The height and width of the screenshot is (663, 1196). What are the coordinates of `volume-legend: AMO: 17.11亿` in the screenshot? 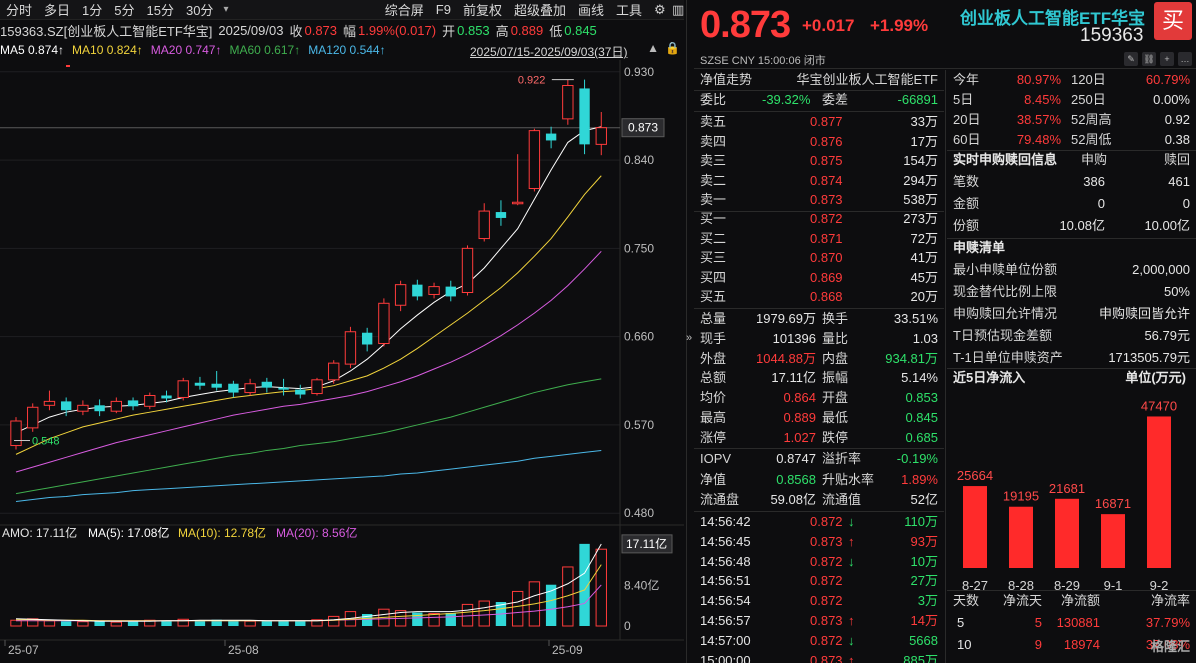 It's located at (39, 532).